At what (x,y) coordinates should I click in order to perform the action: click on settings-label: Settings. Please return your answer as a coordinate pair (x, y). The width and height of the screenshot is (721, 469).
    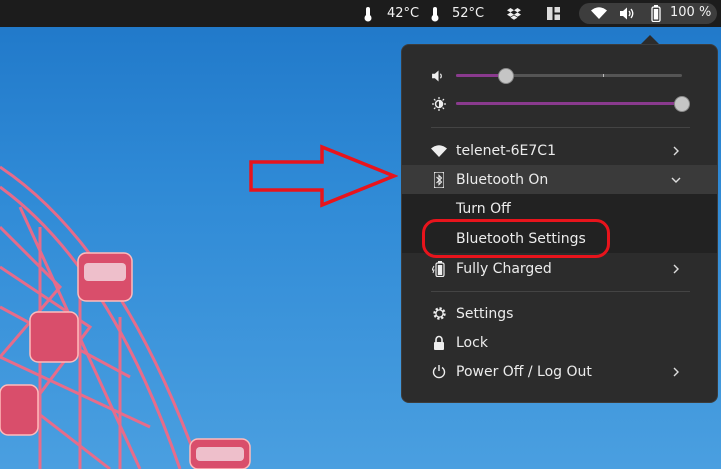
    Looking at the image, I should click on (485, 313).